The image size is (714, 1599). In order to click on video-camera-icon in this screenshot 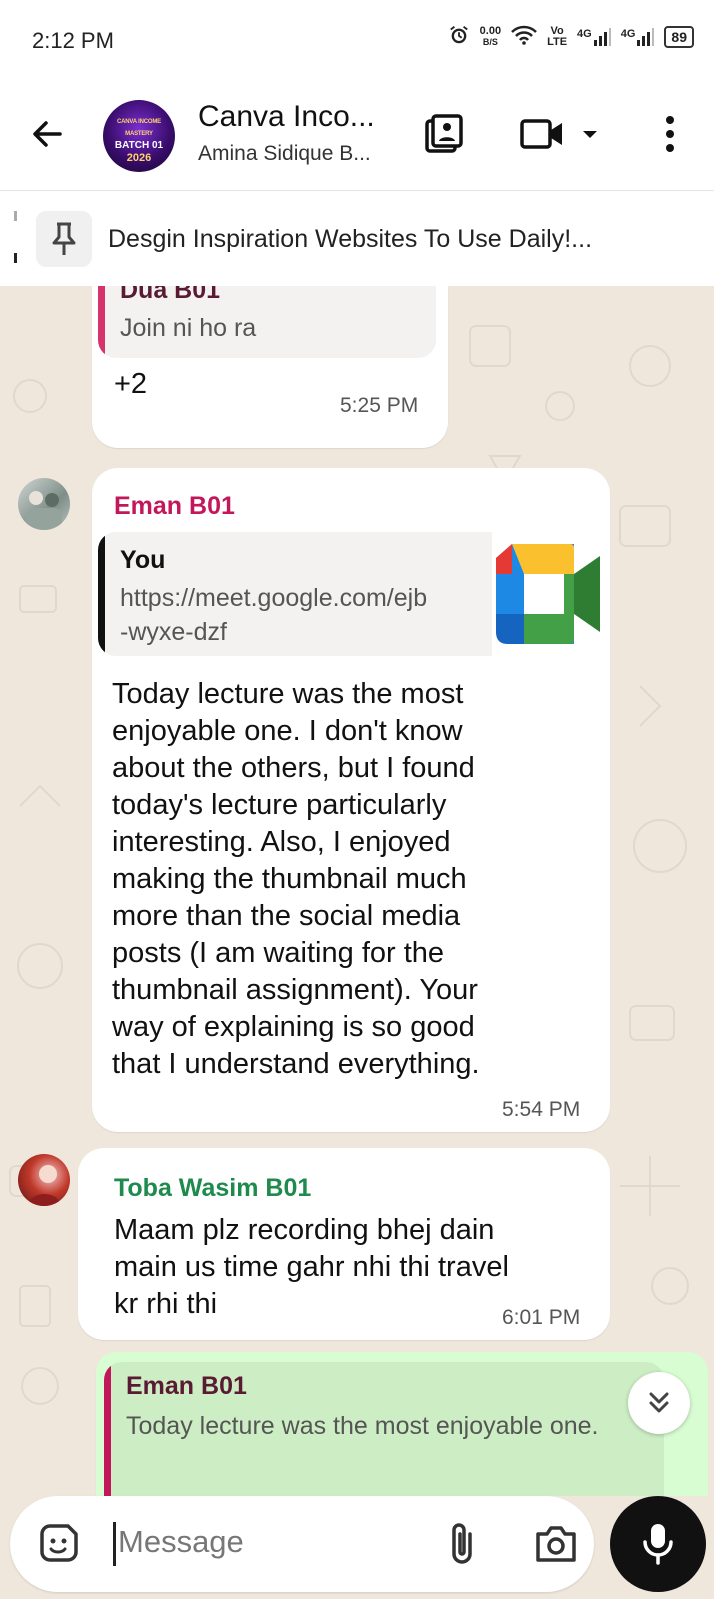, I will do `click(541, 134)`.